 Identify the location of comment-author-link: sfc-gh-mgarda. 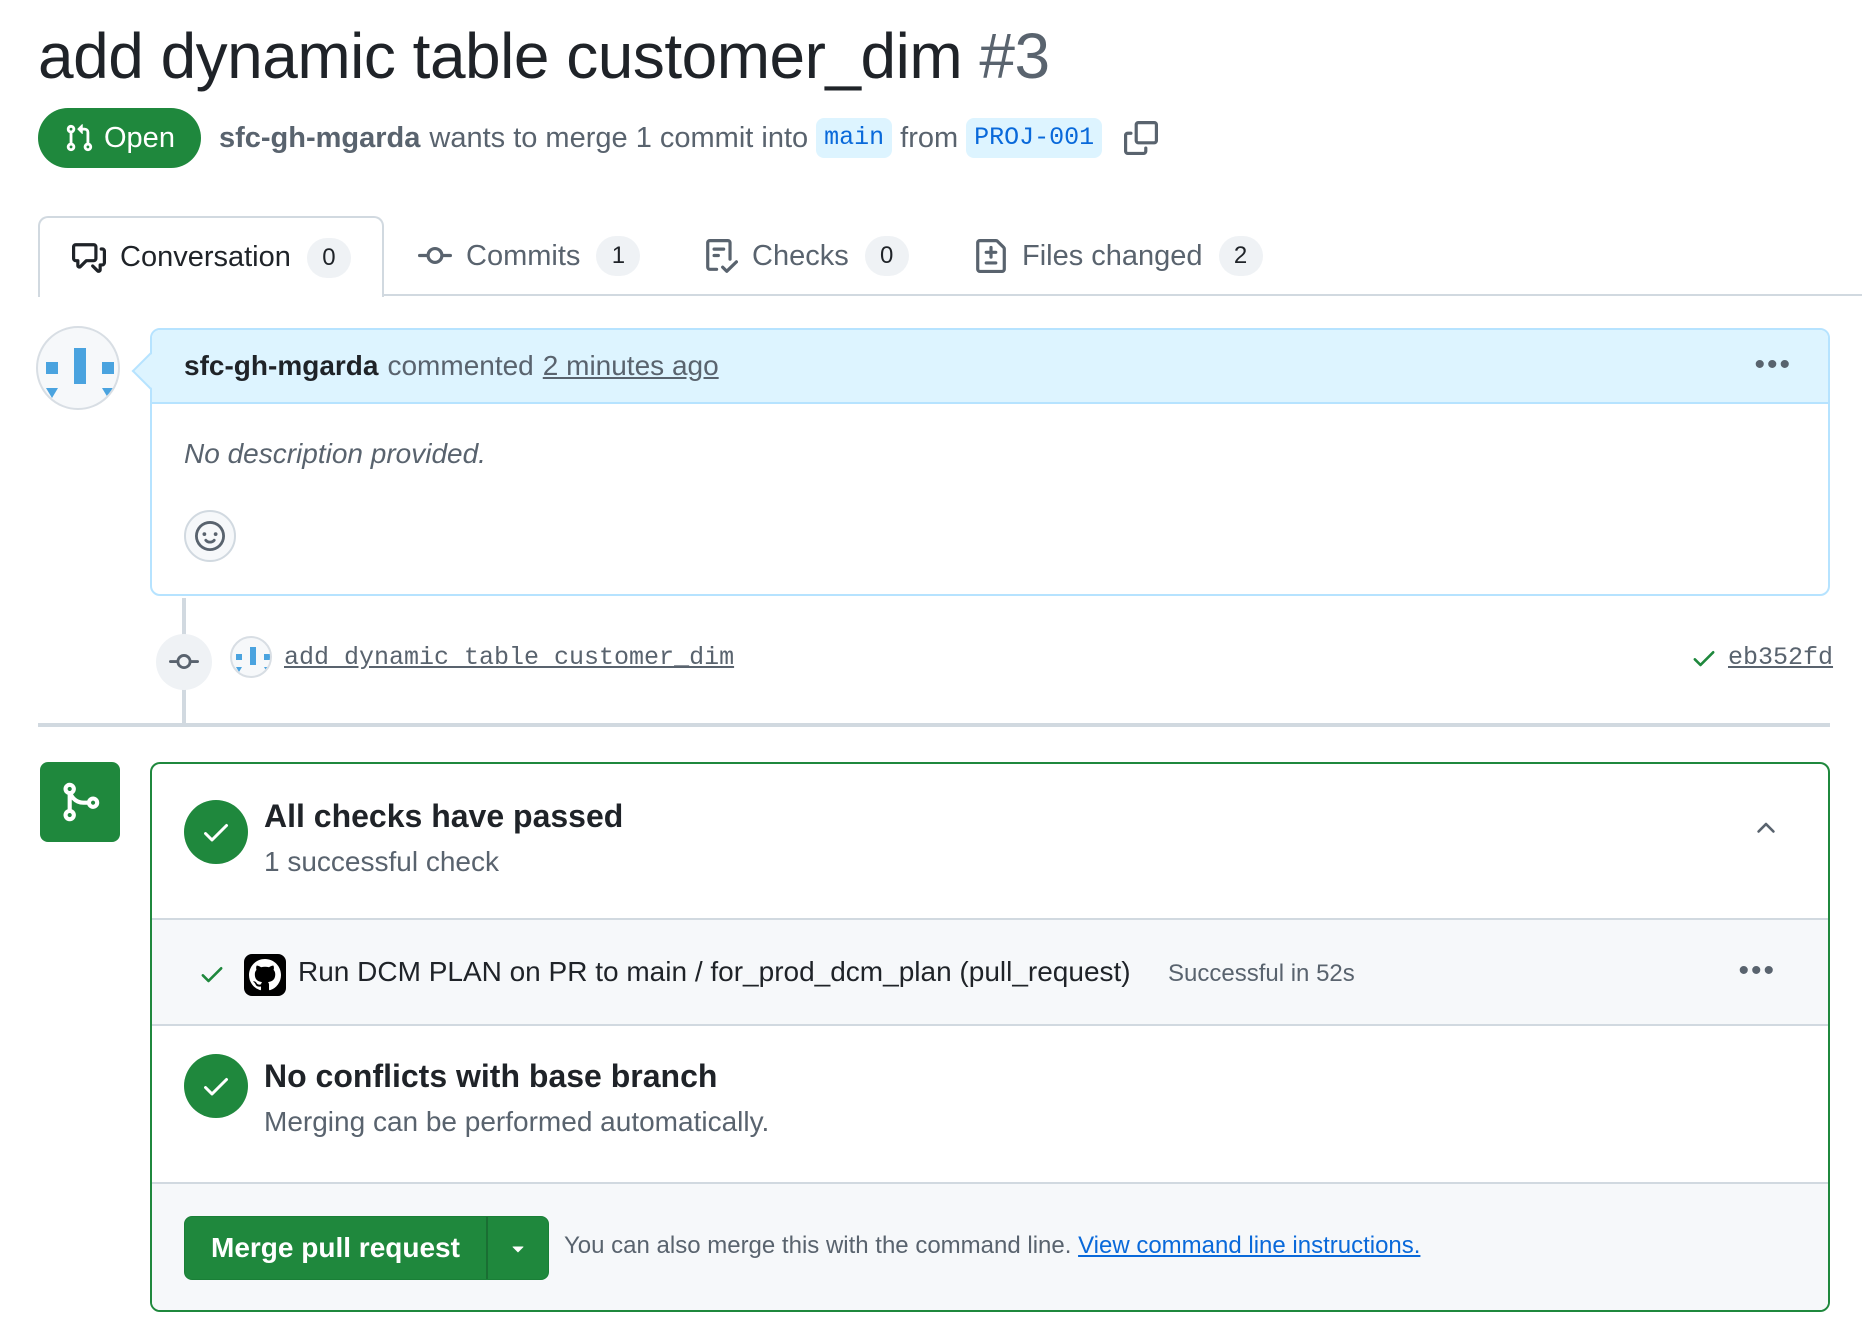
(281, 366).